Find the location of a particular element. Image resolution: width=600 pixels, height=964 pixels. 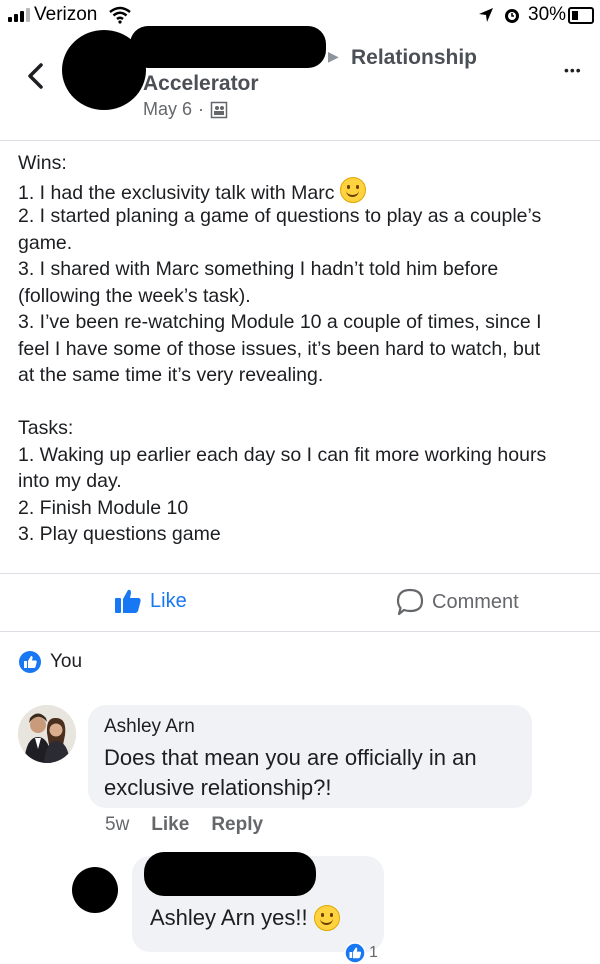

comment-bubble-icon is located at coordinates (410, 602).